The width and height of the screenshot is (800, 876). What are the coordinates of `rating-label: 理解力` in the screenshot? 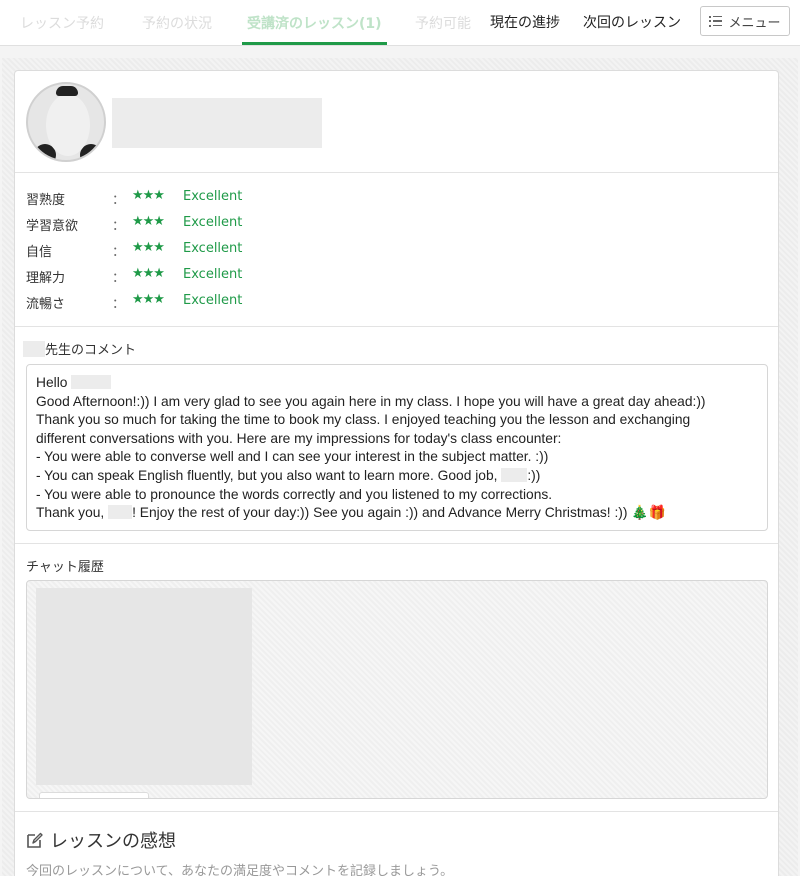 It's located at (46, 278).